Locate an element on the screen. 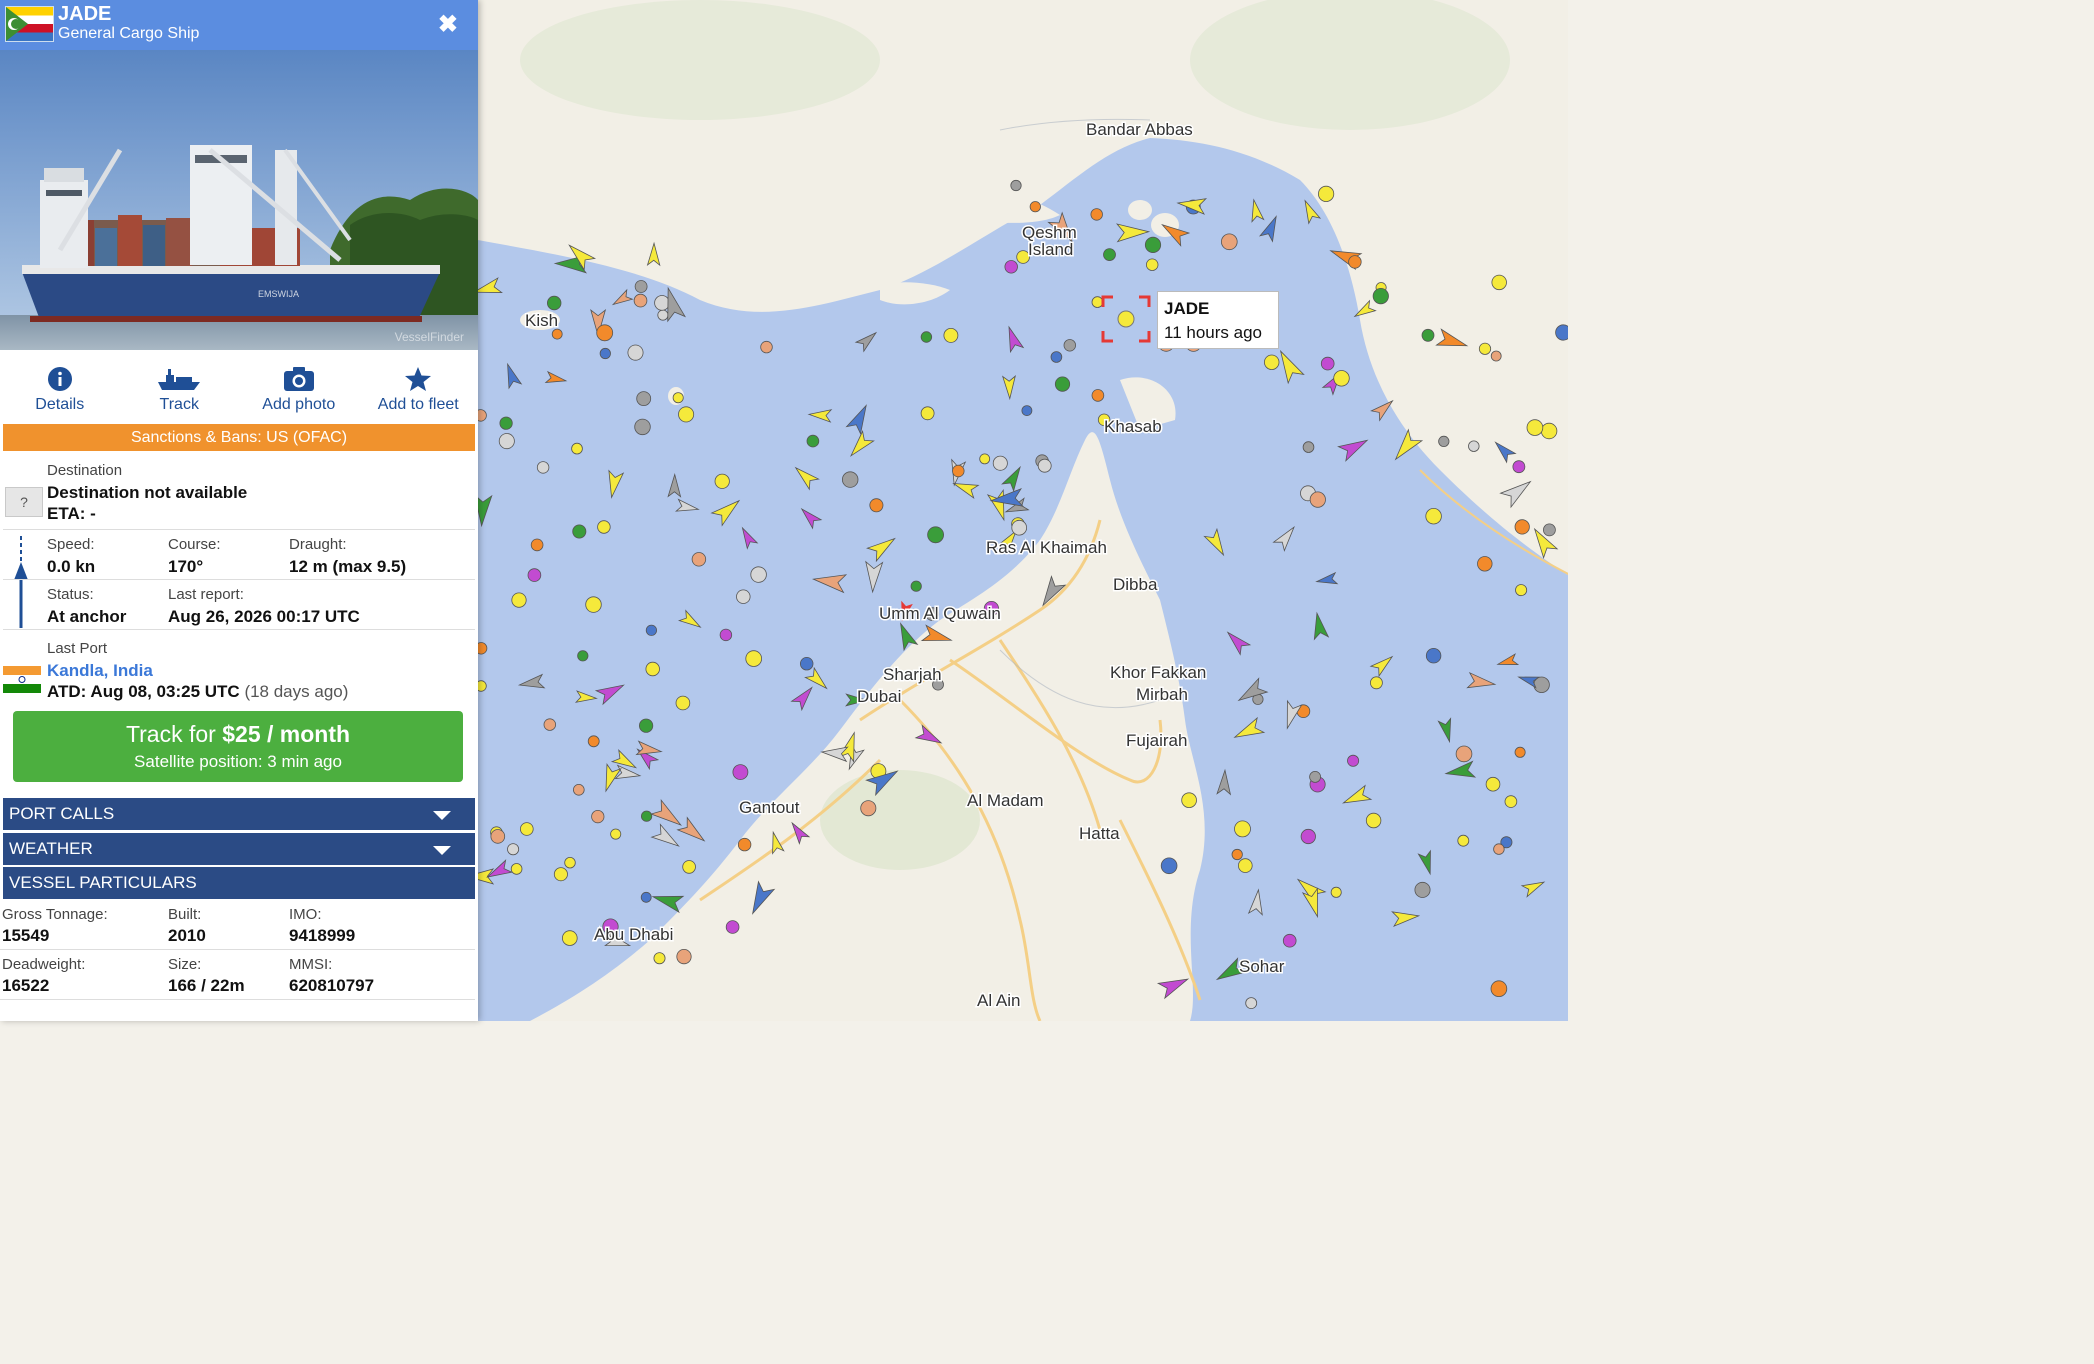 Image resolution: width=2094 pixels, height=1364 pixels. add-photo-button: Add photo is located at coordinates (299, 386).